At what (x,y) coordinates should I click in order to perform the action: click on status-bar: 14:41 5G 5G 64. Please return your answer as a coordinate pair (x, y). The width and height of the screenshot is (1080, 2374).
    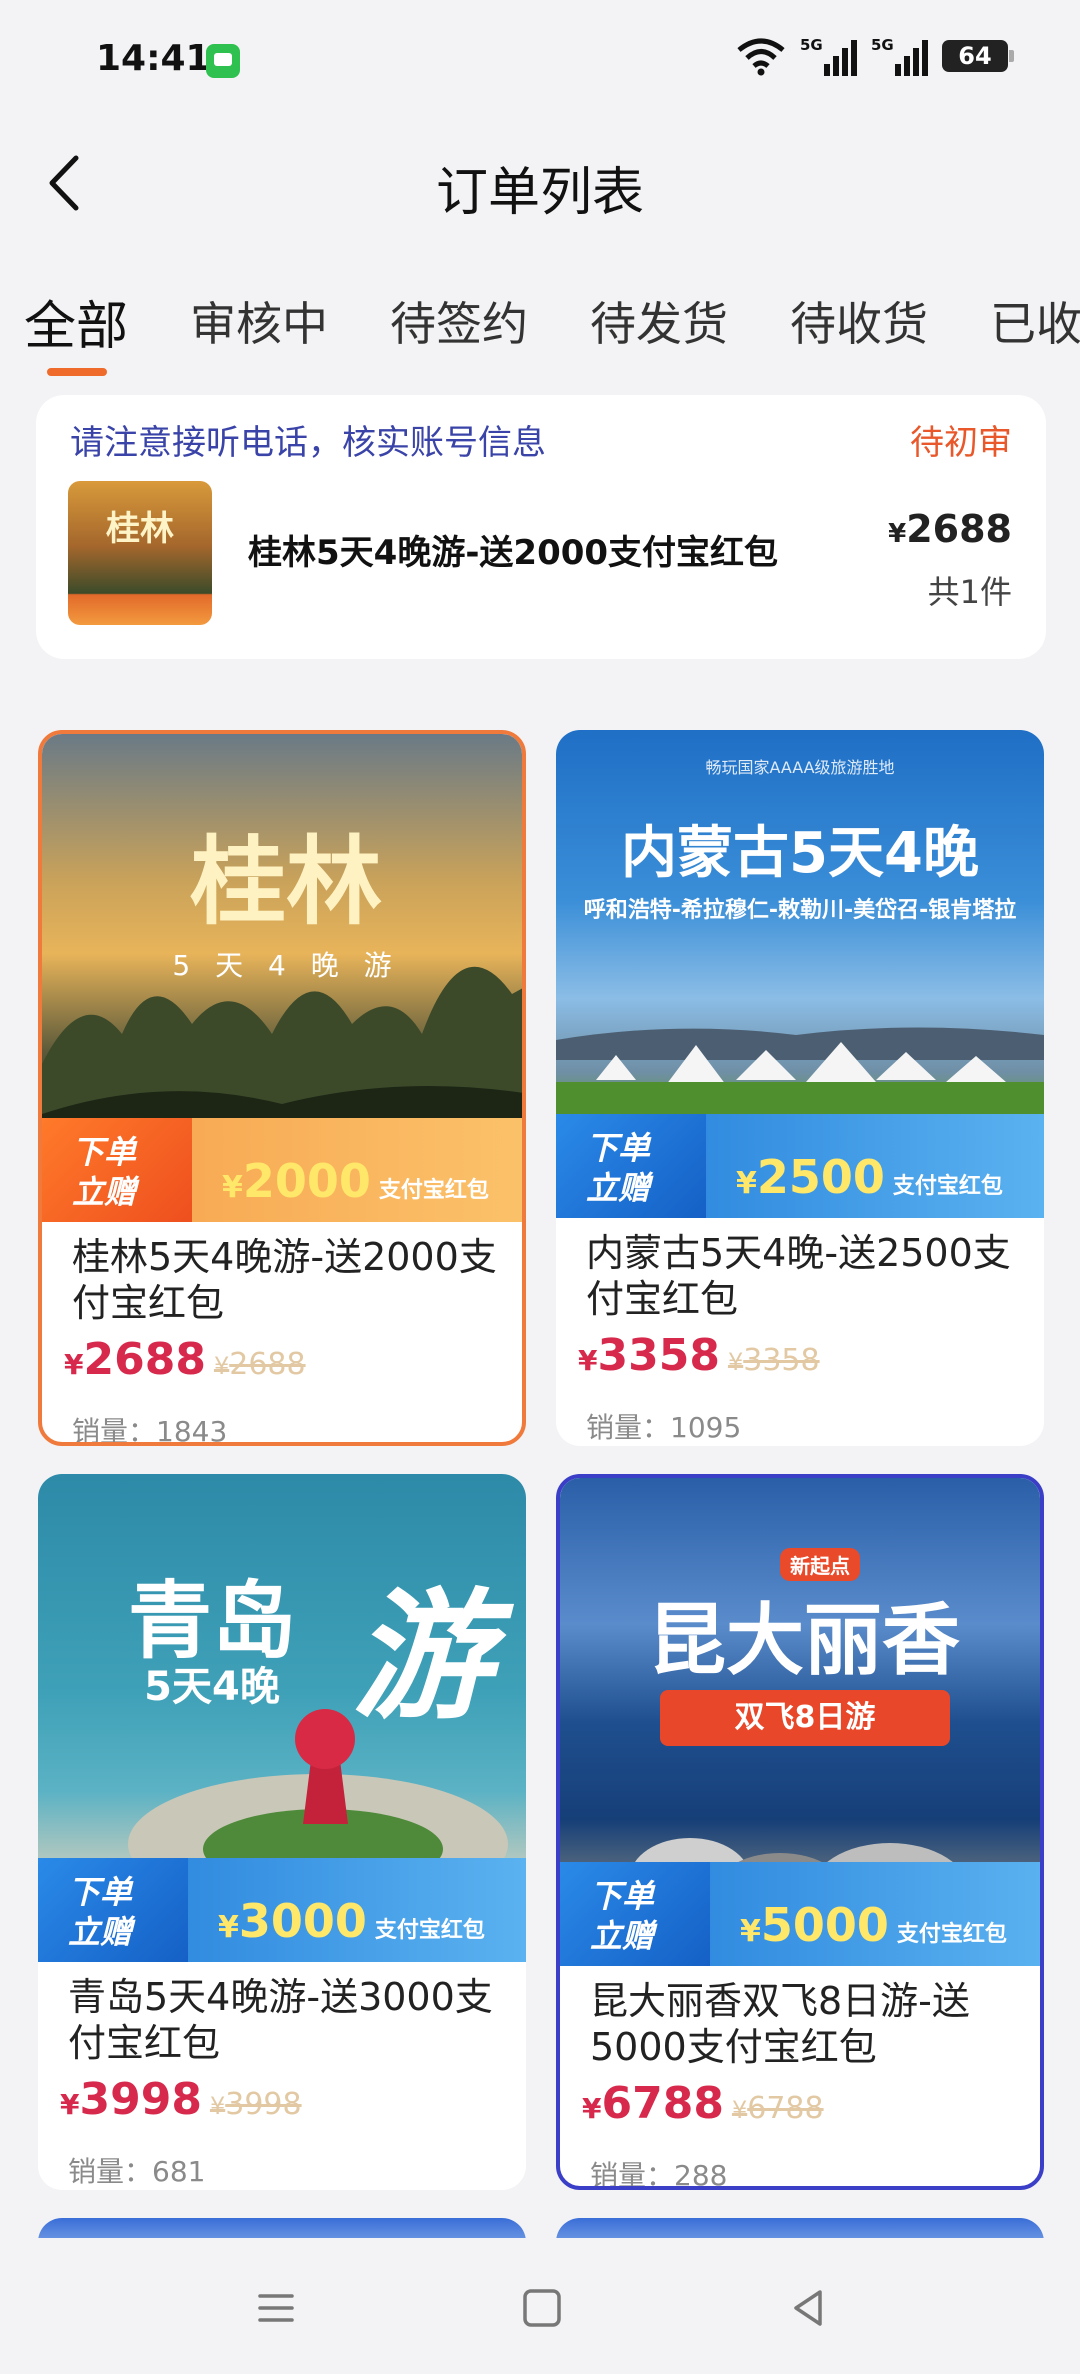
    Looking at the image, I should click on (540, 60).